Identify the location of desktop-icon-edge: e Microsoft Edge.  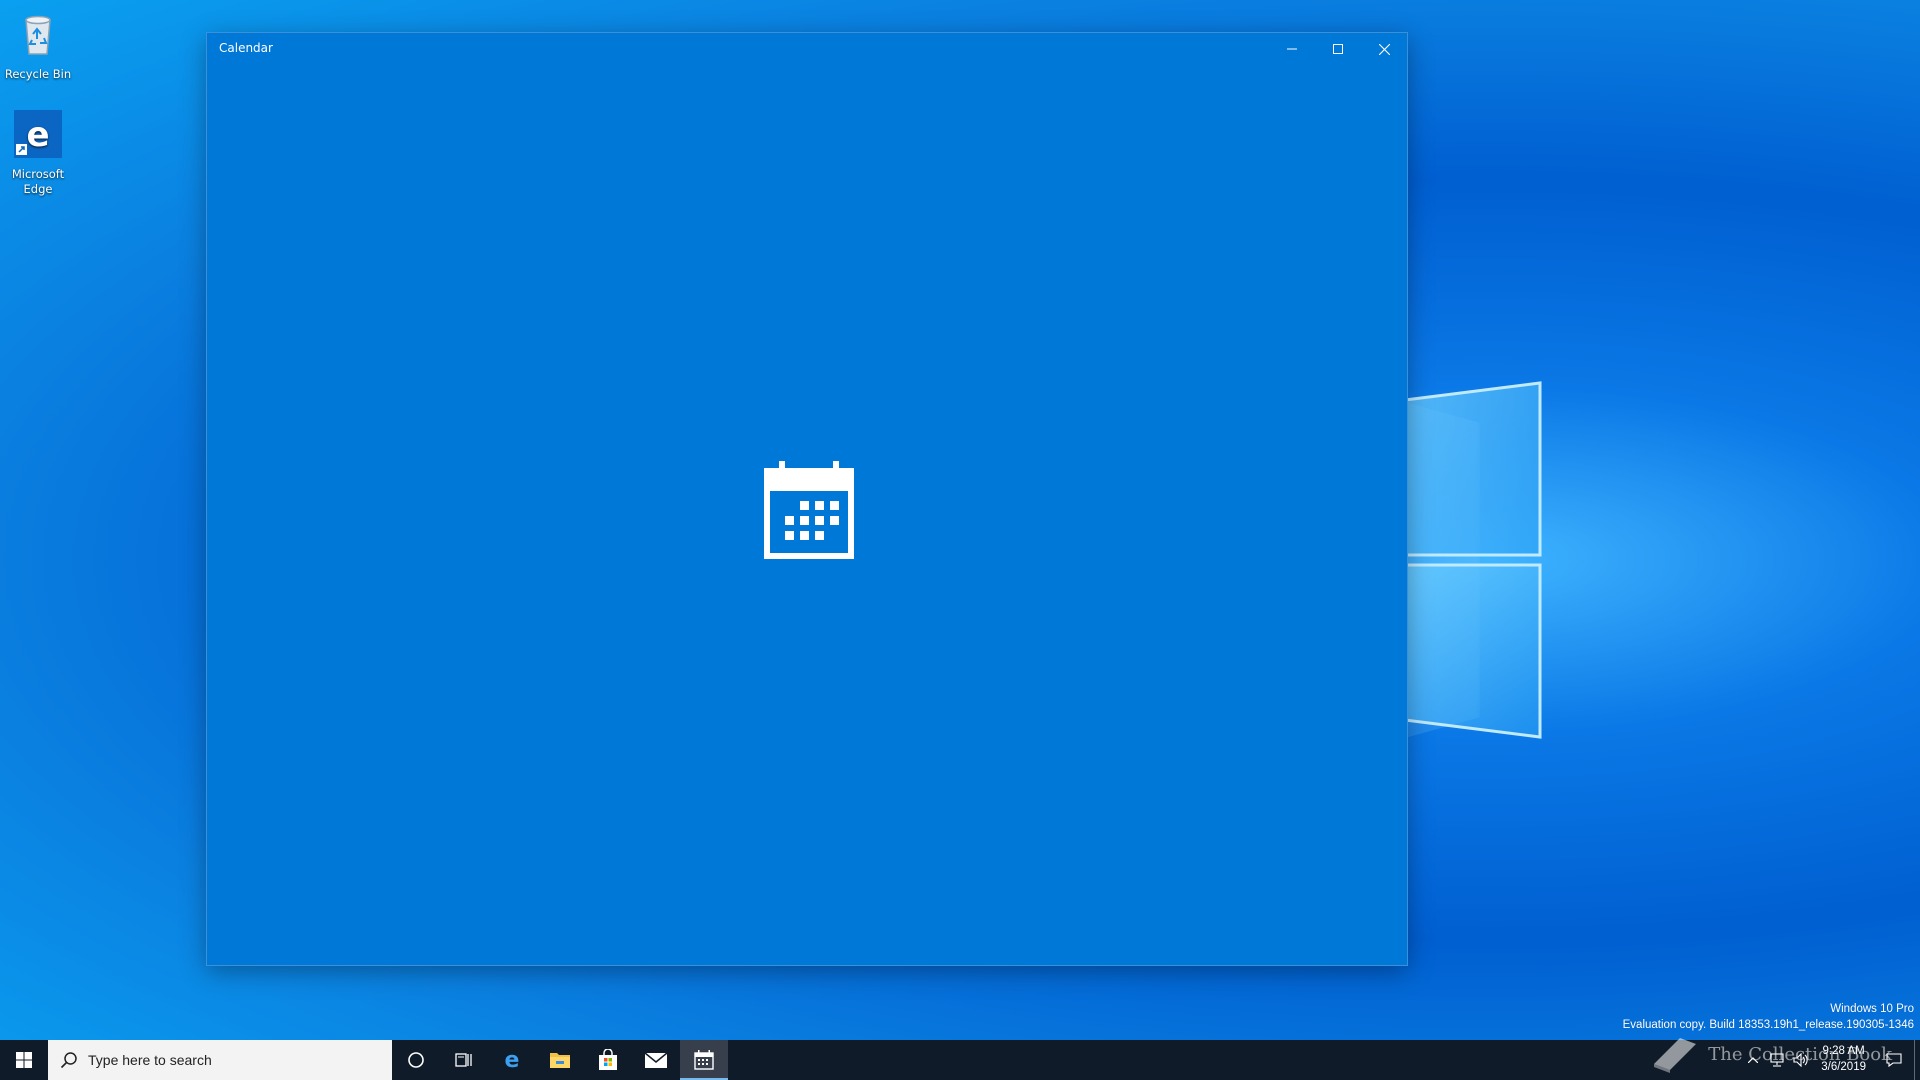
(38, 152).